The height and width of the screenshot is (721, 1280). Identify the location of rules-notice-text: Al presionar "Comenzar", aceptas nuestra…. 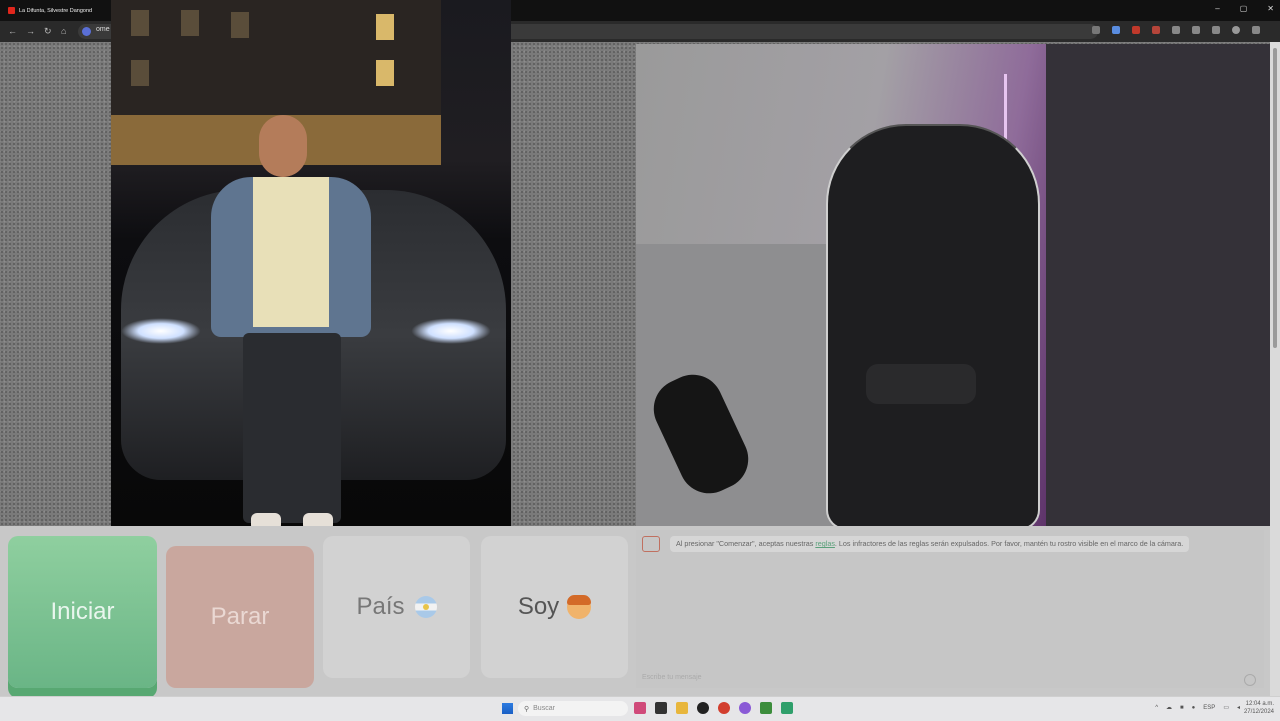
(930, 544).